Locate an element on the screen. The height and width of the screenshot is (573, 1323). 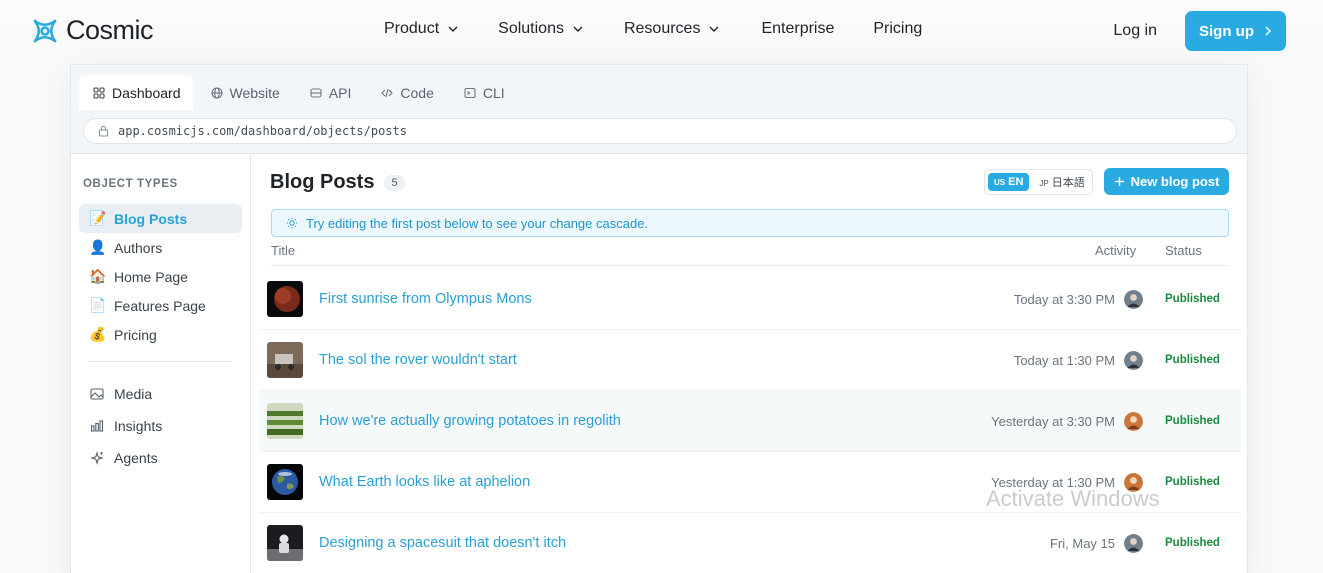
post-title-link: What Earth looks like at aphelion is located at coordinates (424, 482).